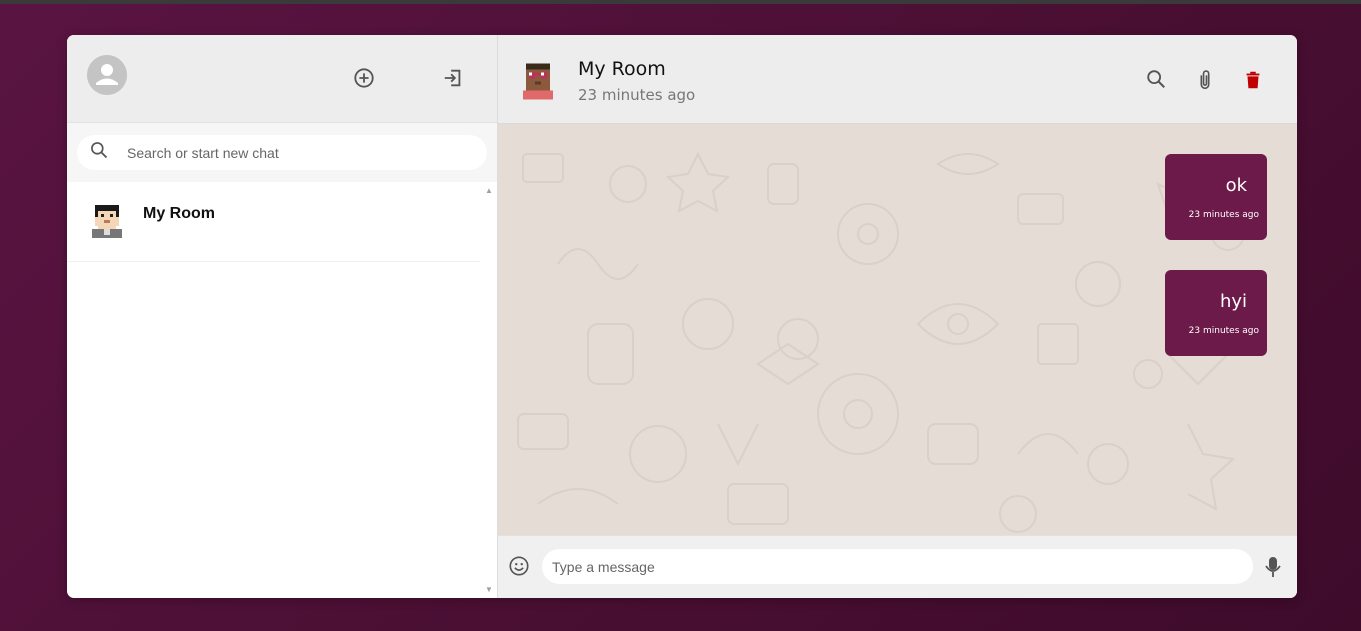 The height and width of the screenshot is (631, 1361). What do you see at coordinates (897, 79) in the screenshot?
I see `chat-header: My Room 23 minutes ago` at bounding box center [897, 79].